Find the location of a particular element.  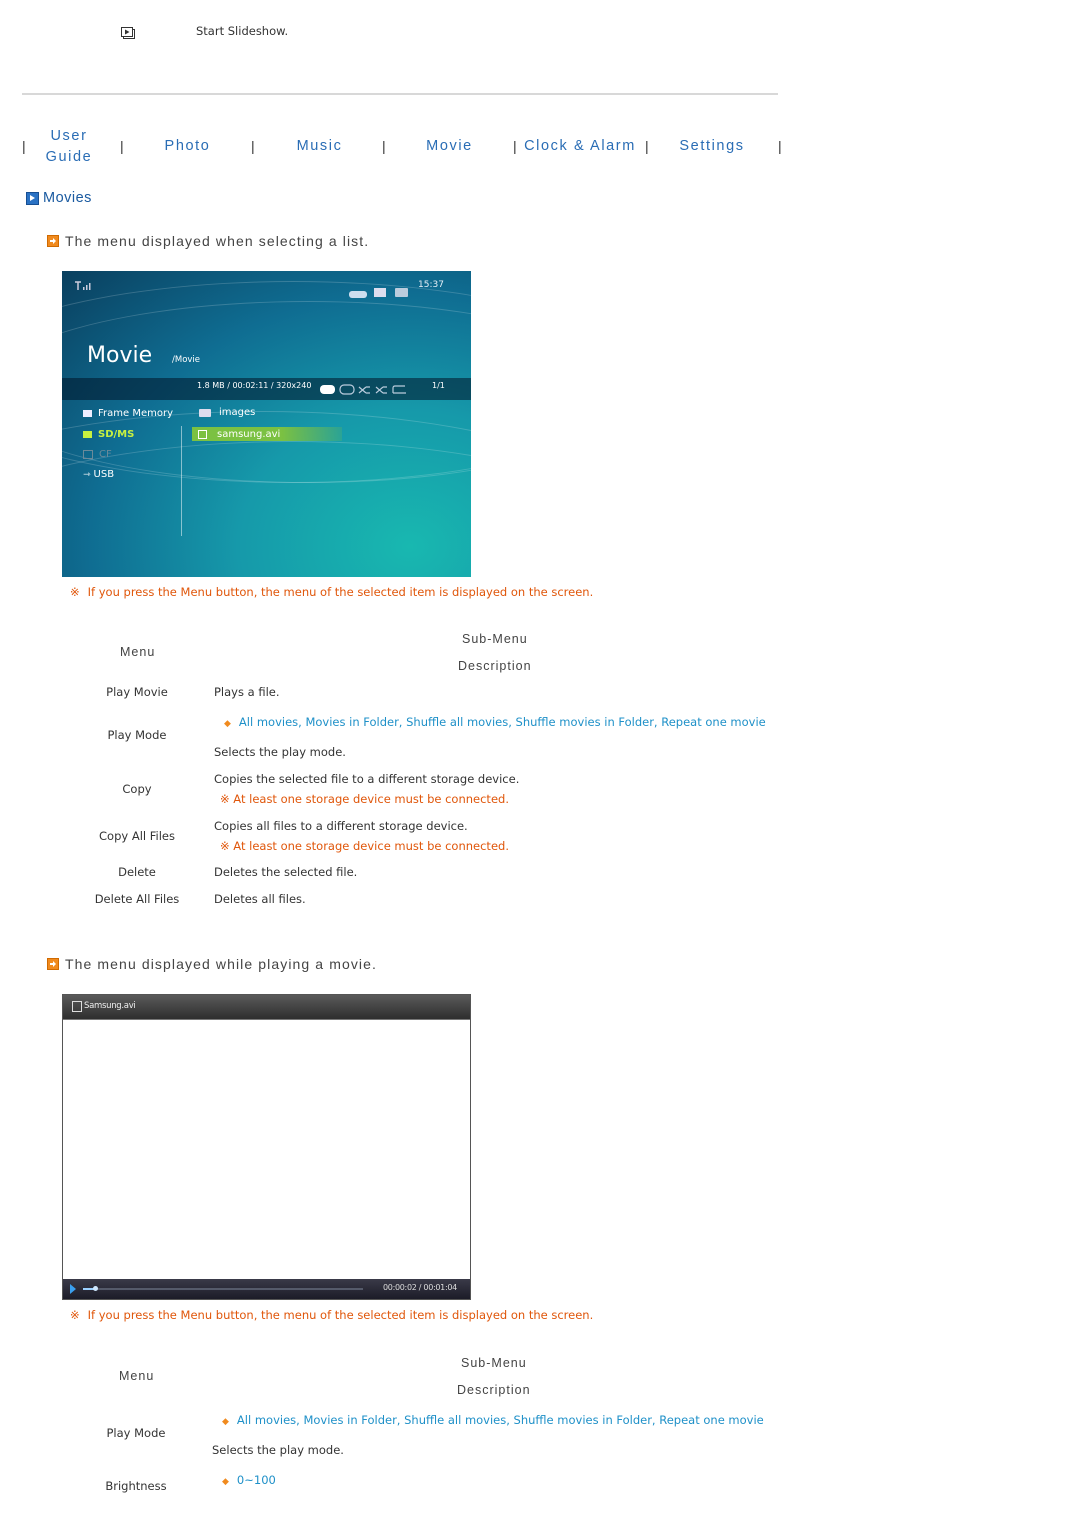

section-title: Movies is located at coordinates (59, 198).